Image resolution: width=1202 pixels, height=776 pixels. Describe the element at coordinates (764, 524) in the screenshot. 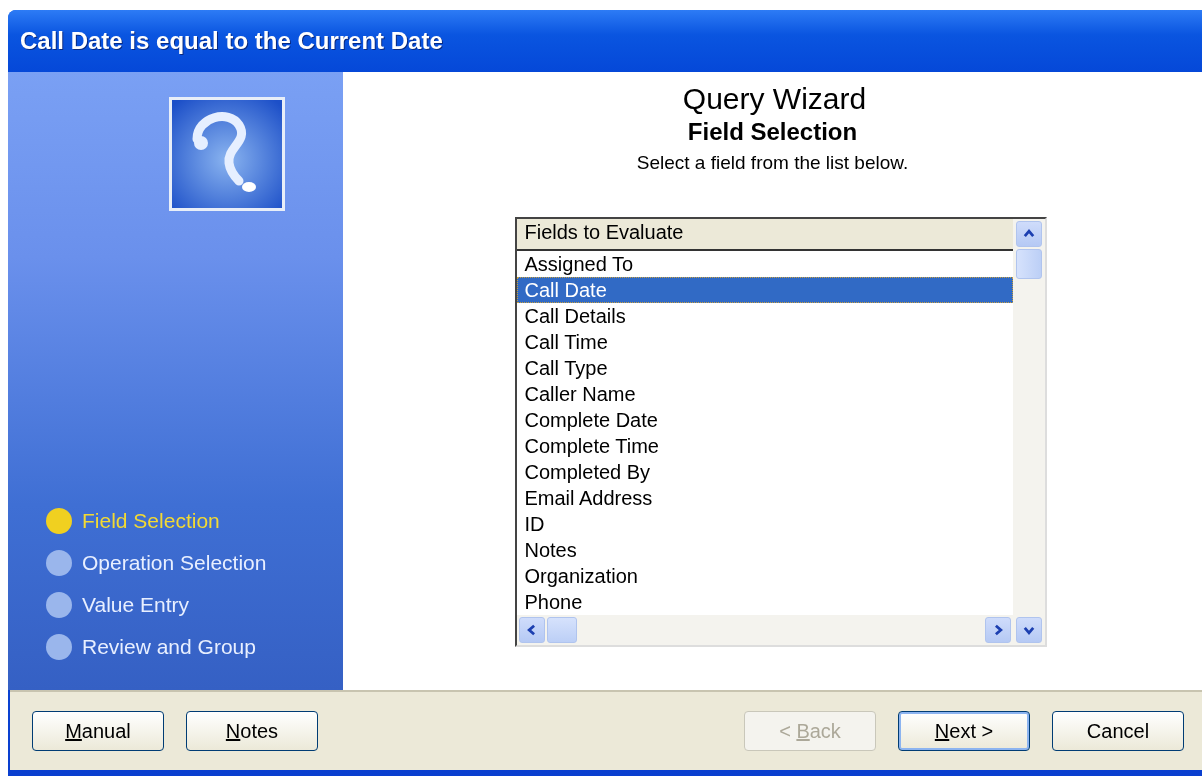

I see `list-item: ID` at that location.